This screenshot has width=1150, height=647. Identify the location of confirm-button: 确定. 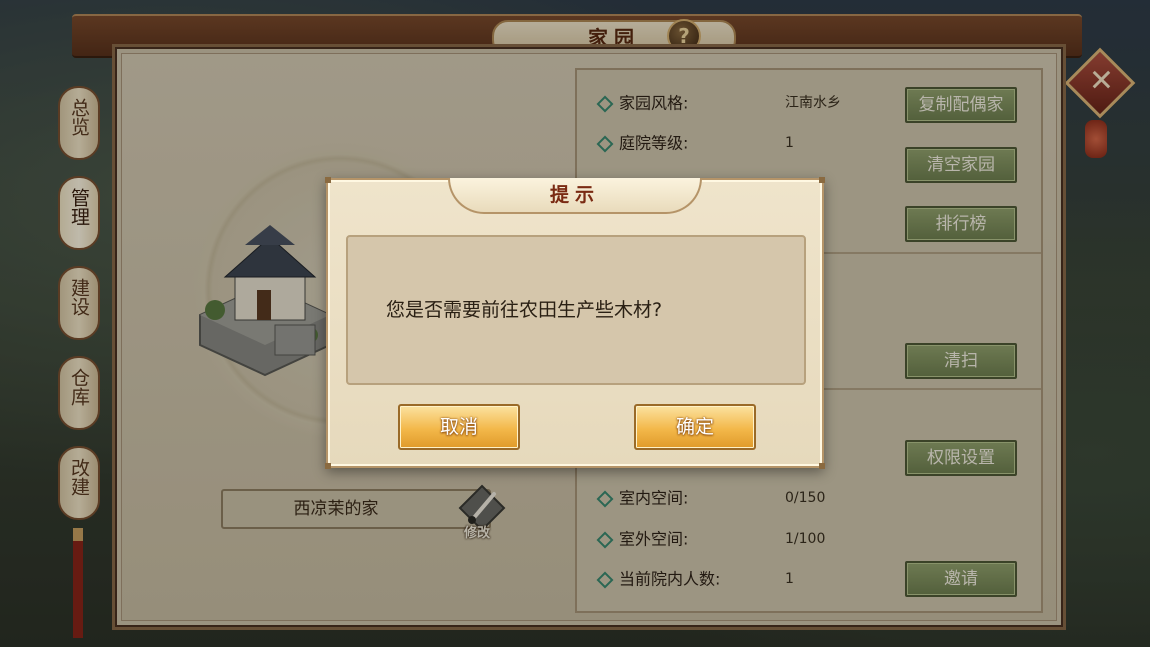
(695, 427).